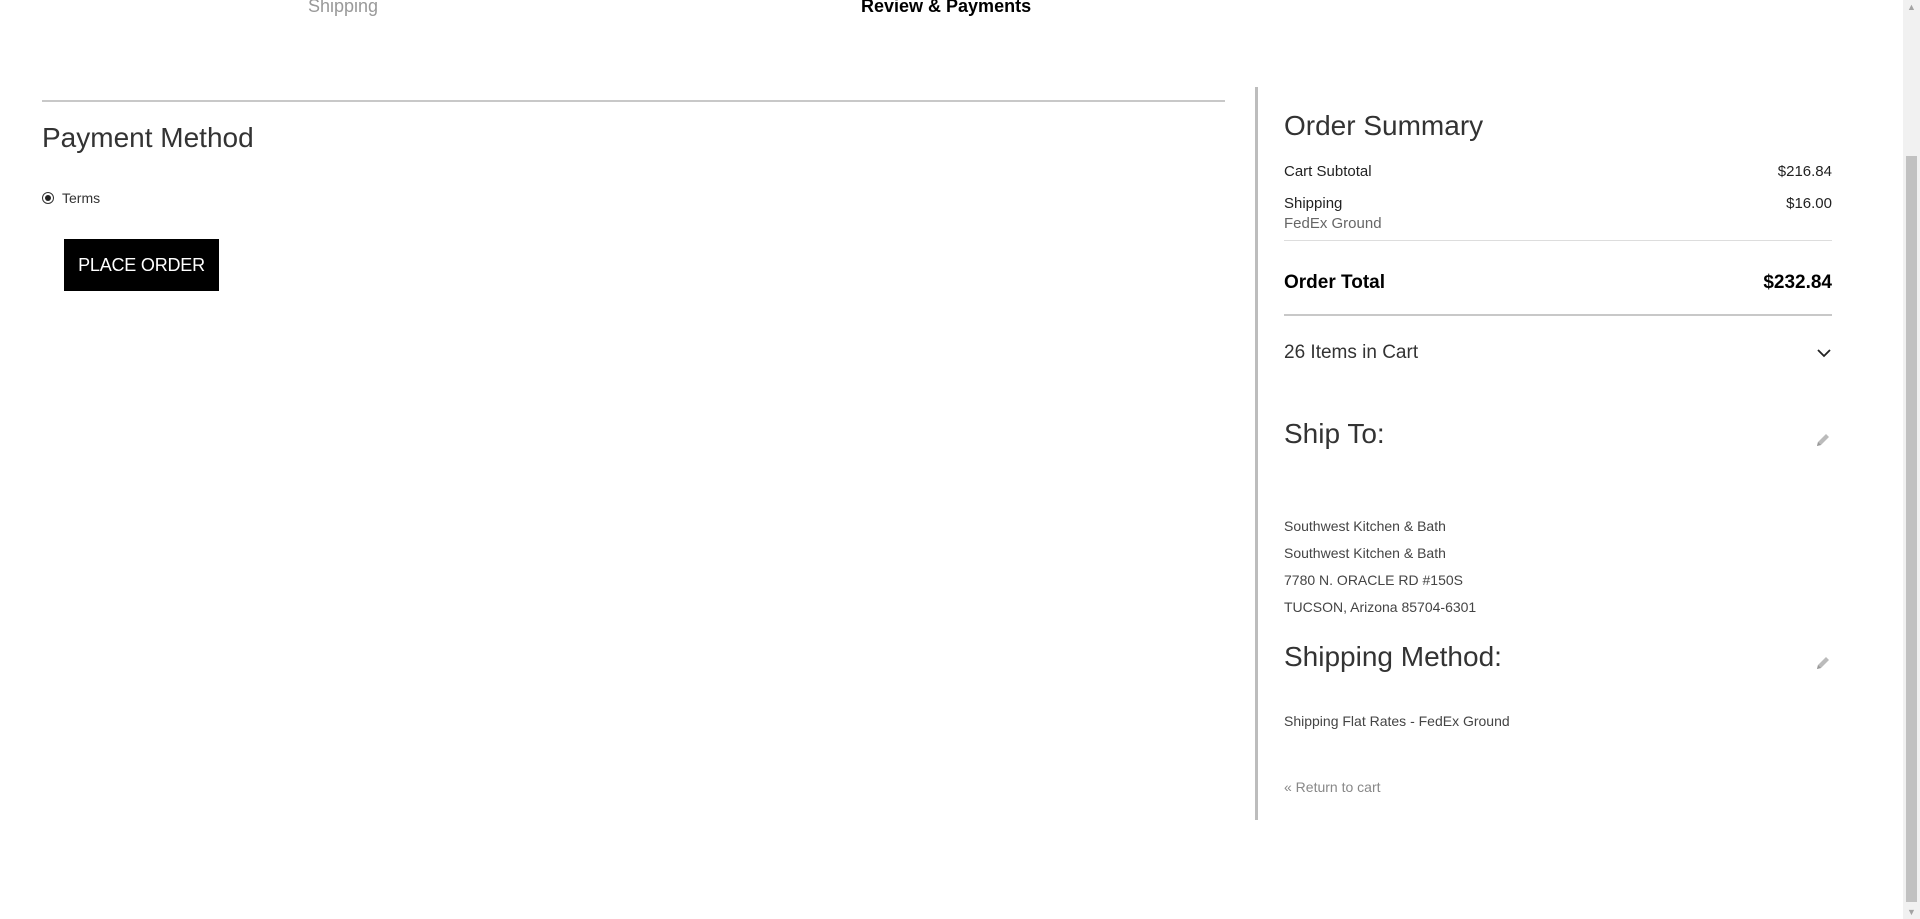 The image size is (1920, 919). I want to click on step-review-payments: Review & Payments, so click(946, 8).